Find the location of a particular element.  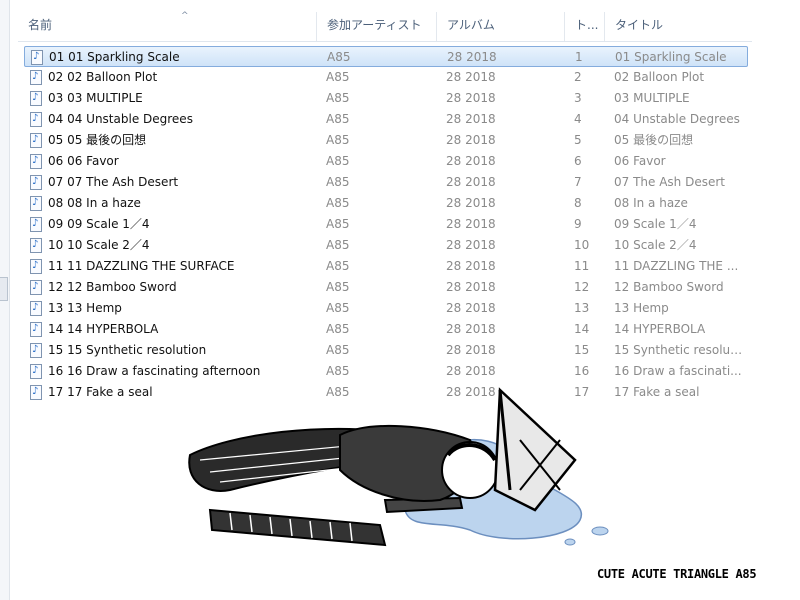

file-title: 09 Scale 1／4 is located at coordinates (655, 224).